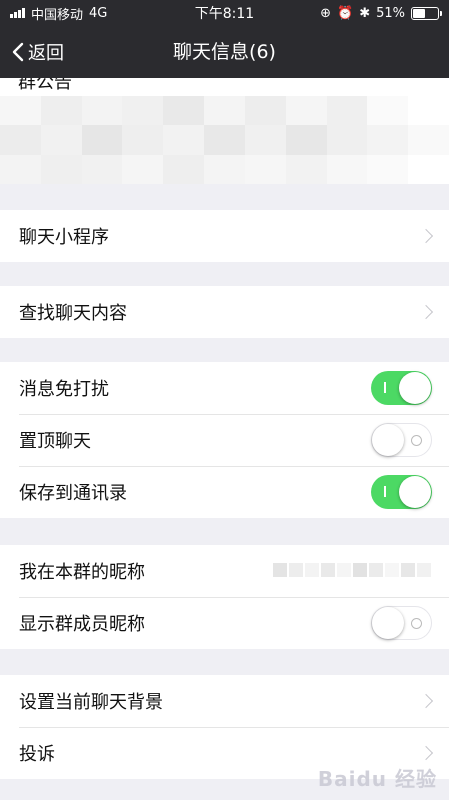 The height and width of the screenshot is (800, 449). What do you see at coordinates (224, 388) in the screenshot?
I see `row-mute: 消息免打扰` at bounding box center [224, 388].